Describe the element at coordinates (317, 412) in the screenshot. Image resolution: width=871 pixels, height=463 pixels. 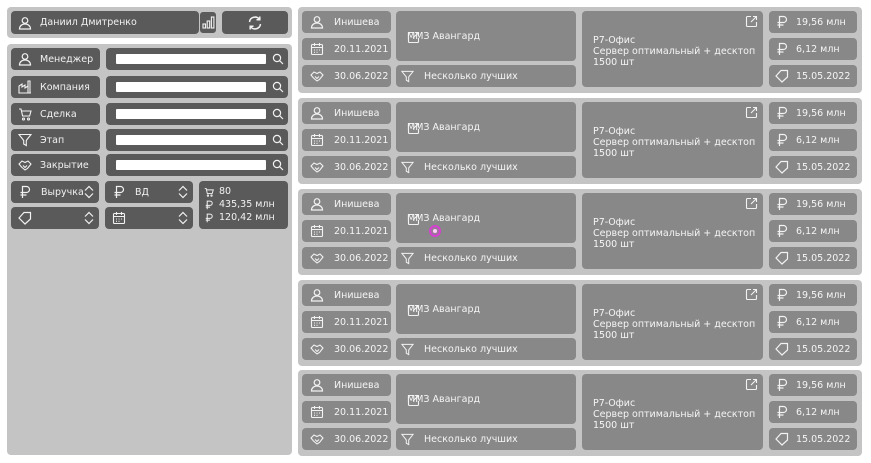
I see `calendar-icon` at that location.